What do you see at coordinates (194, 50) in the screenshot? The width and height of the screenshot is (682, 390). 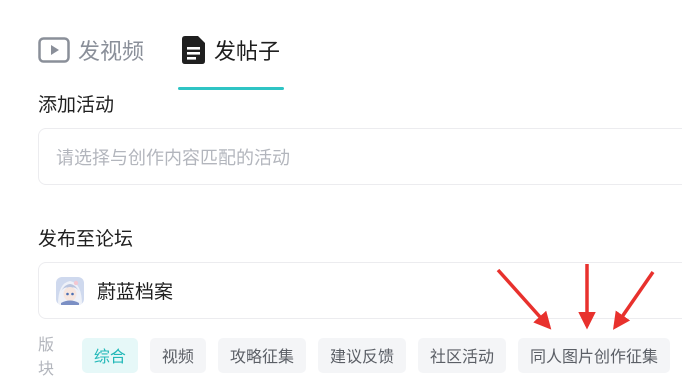 I see `document-icon` at bounding box center [194, 50].